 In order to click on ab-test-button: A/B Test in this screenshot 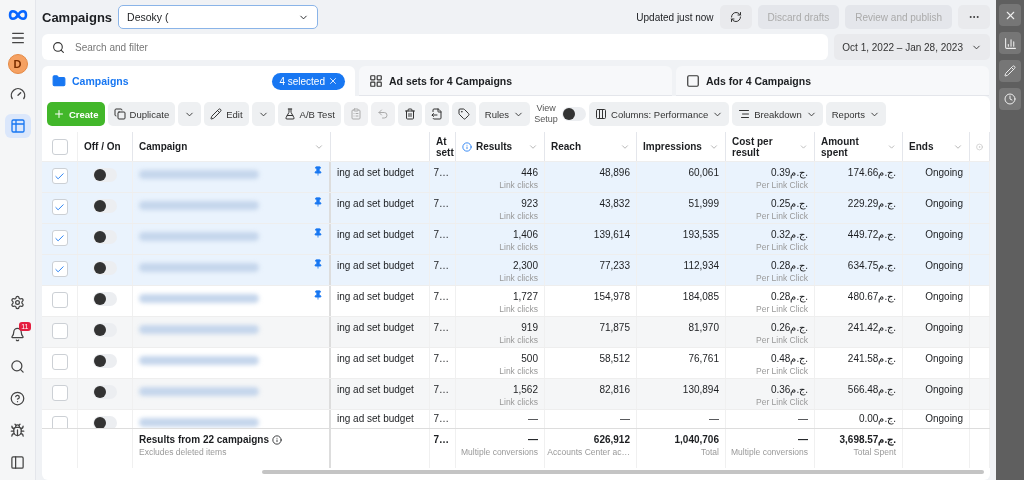, I will do `click(309, 114)`.